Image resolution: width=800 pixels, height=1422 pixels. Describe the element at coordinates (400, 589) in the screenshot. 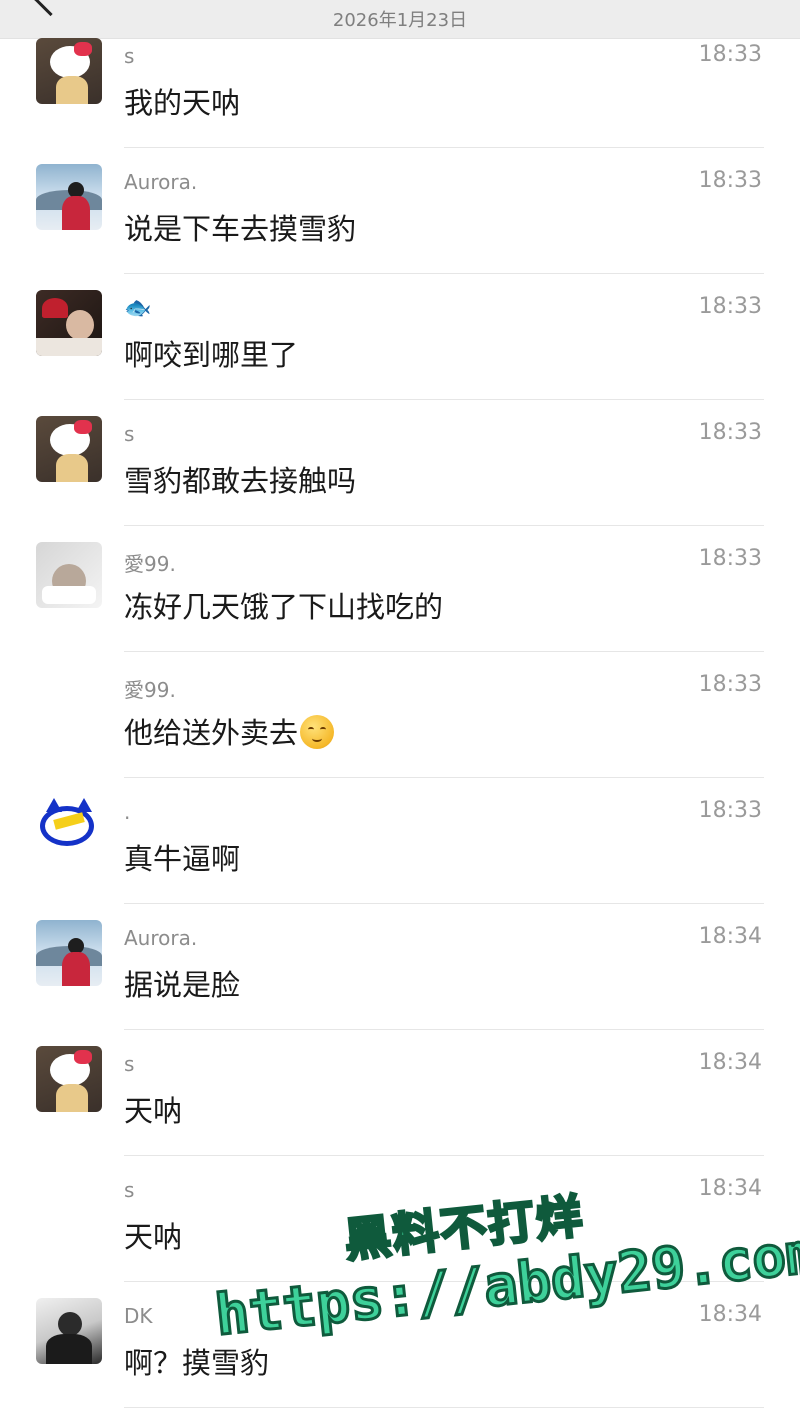

I see `message-item: 愛99. 18:33 冻好几天饿了下山找吃的` at that location.